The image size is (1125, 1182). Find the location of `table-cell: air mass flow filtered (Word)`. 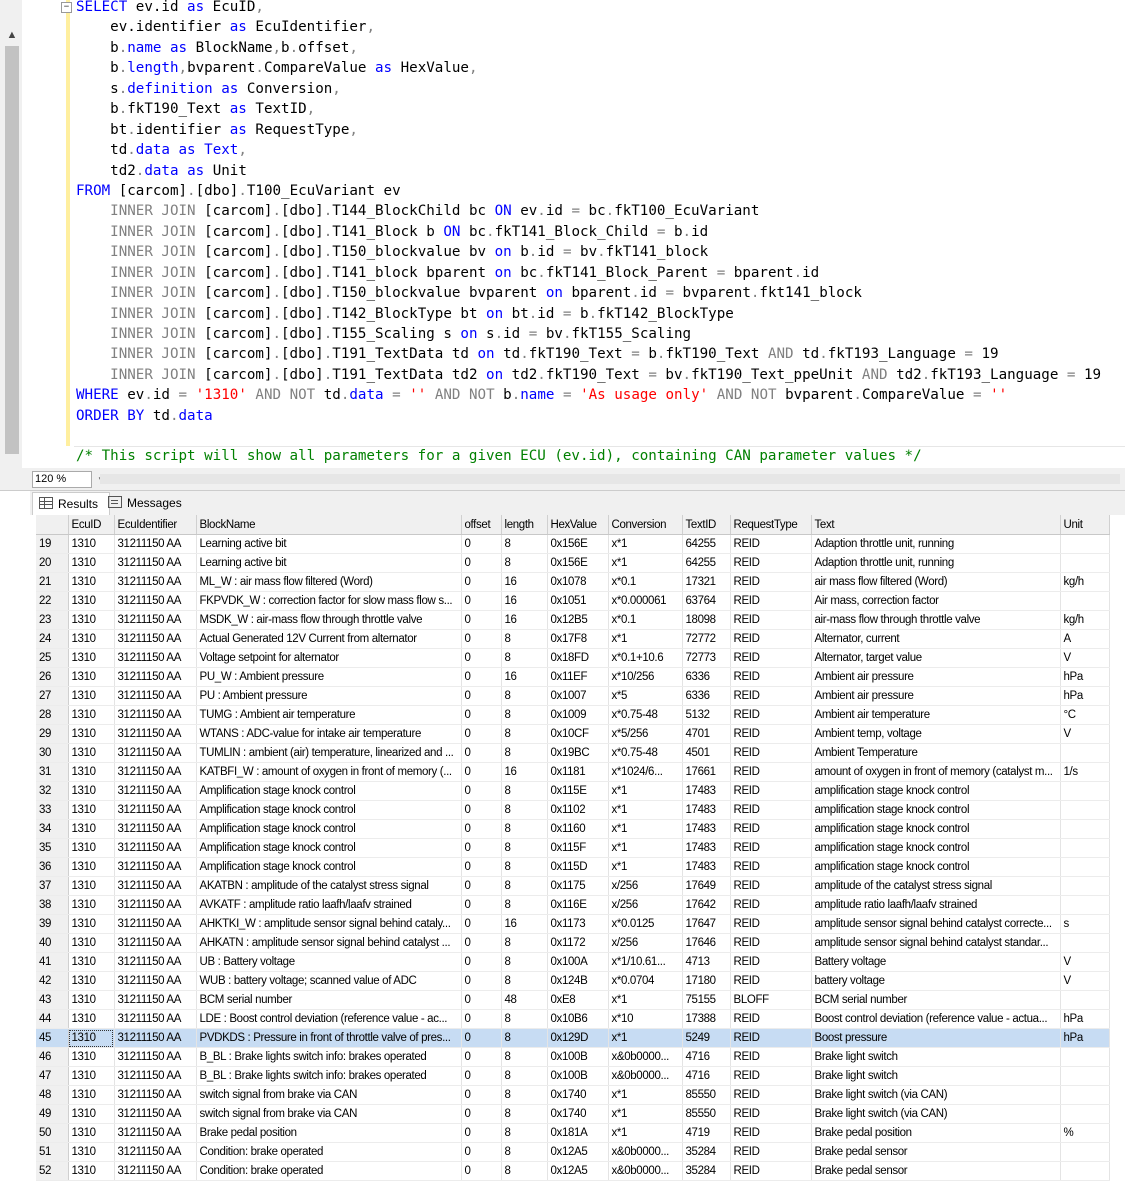

table-cell: air mass flow filtered (Word) is located at coordinates (936, 582).